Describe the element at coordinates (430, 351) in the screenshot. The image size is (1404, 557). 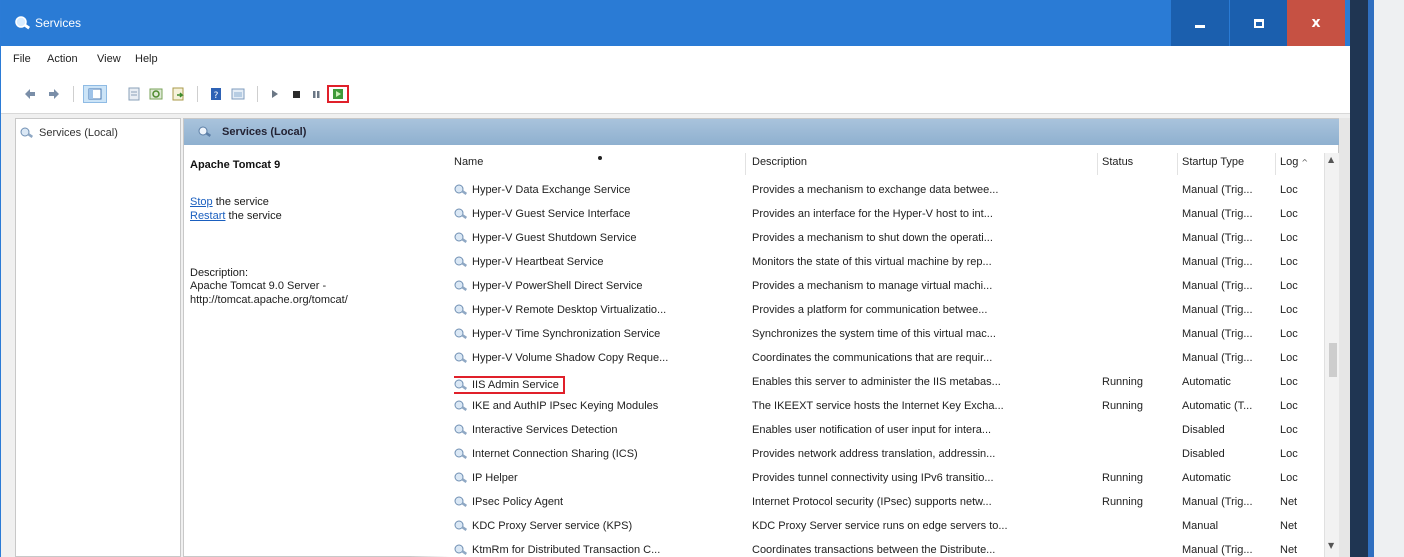
I see `list-fade` at that location.